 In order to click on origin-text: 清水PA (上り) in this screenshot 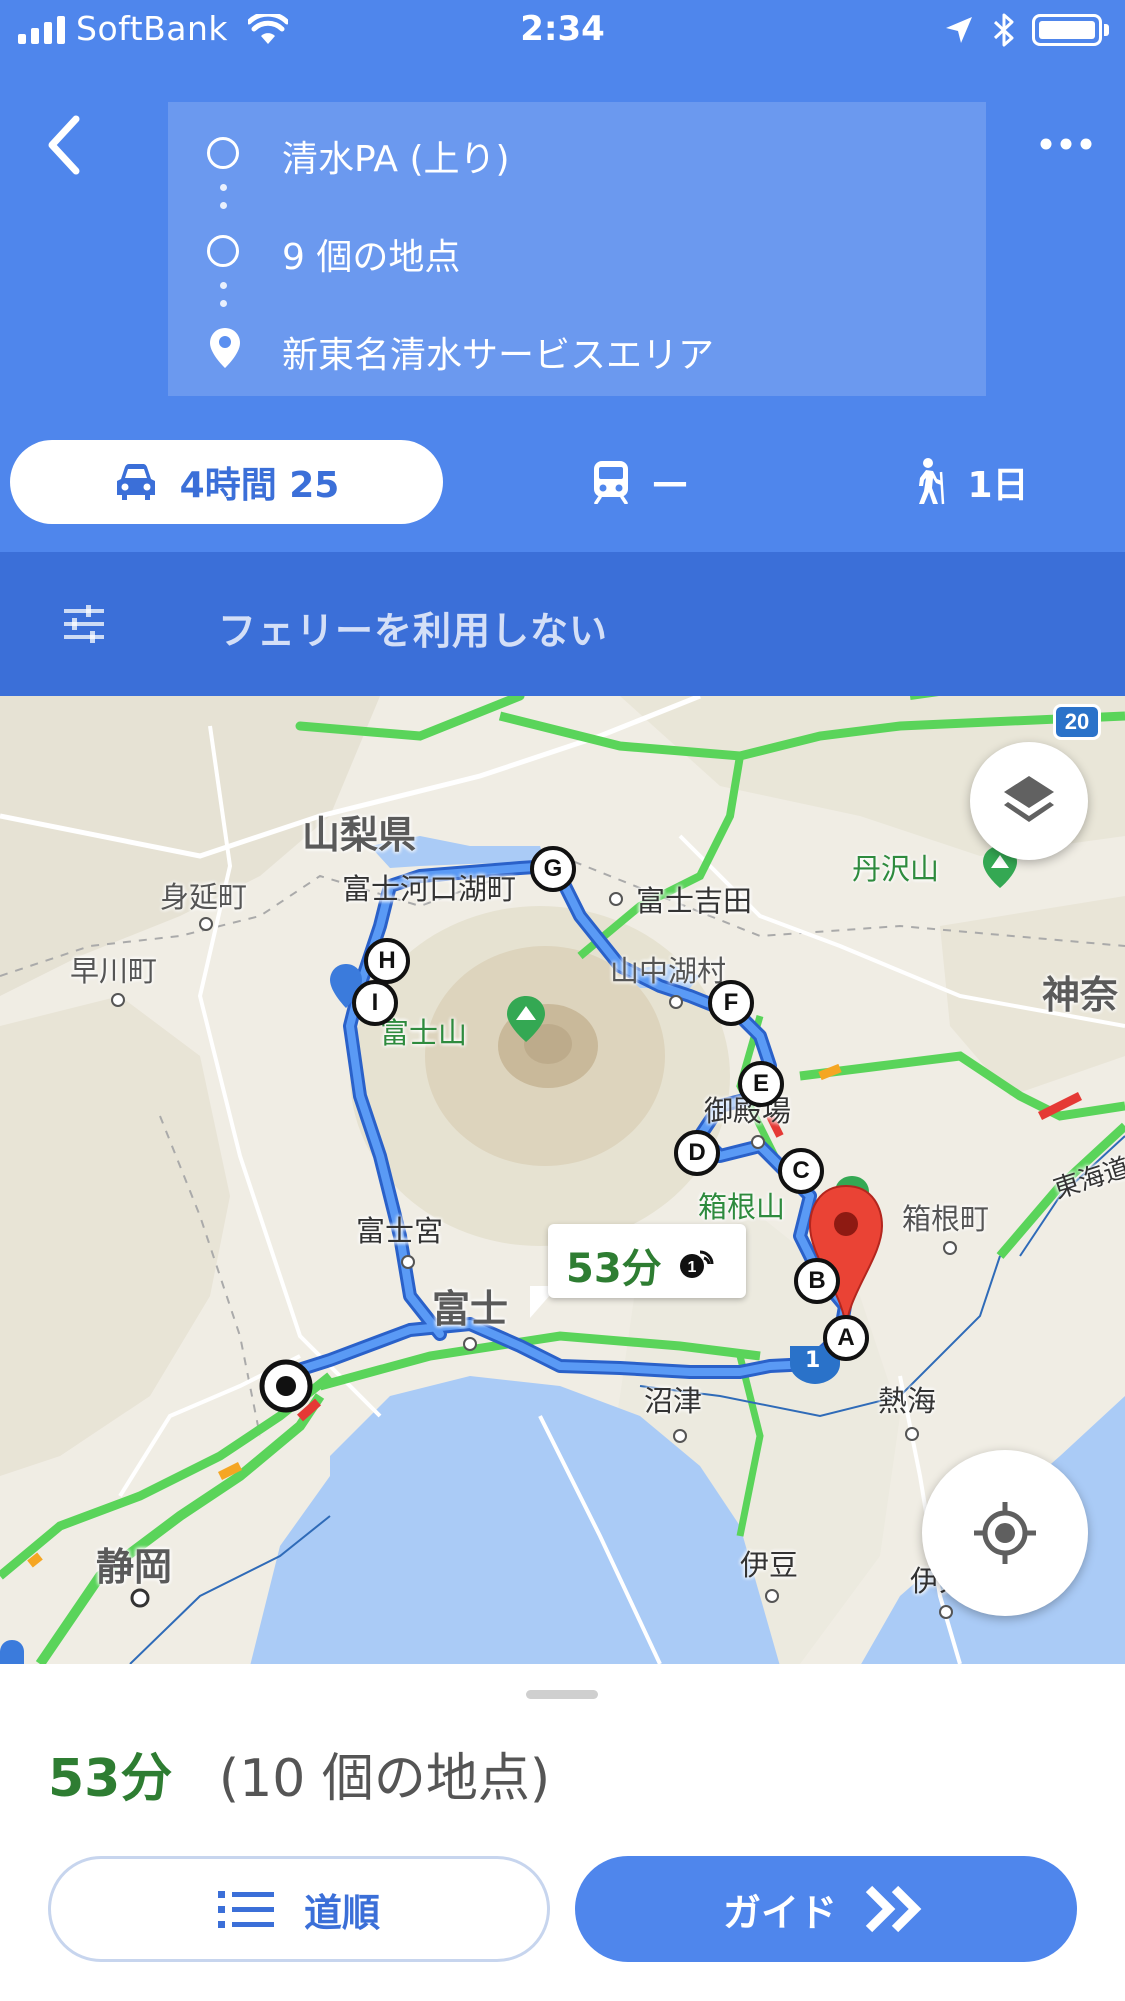, I will do `click(396, 159)`.